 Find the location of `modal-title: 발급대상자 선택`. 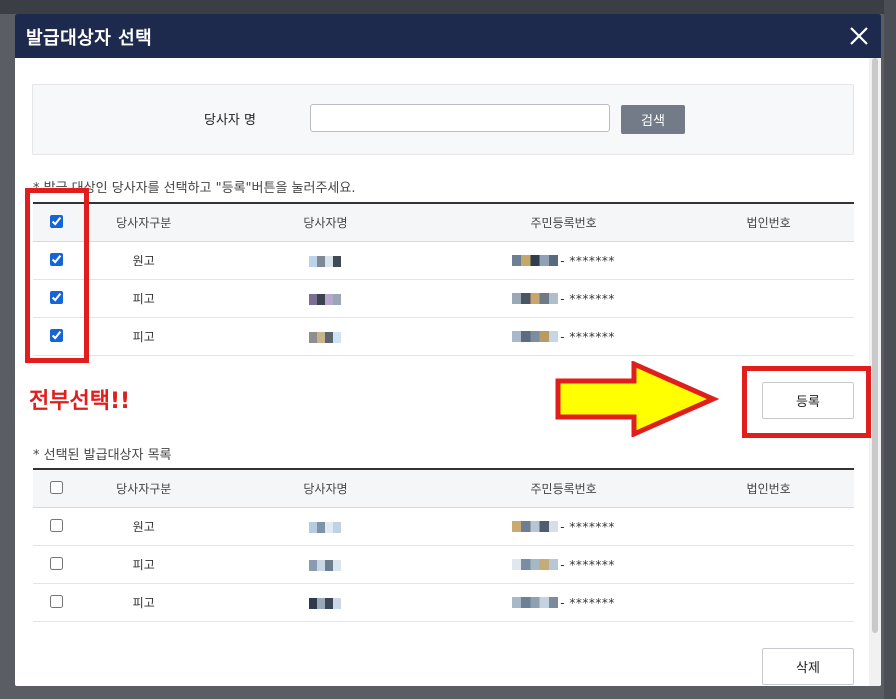

modal-title: 발급대상자 선택 is located at coordinates (89, 38).